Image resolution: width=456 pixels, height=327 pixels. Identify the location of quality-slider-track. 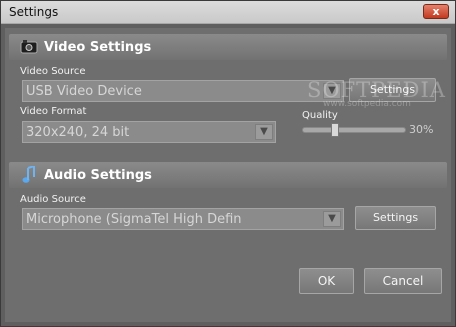
(354, 130).